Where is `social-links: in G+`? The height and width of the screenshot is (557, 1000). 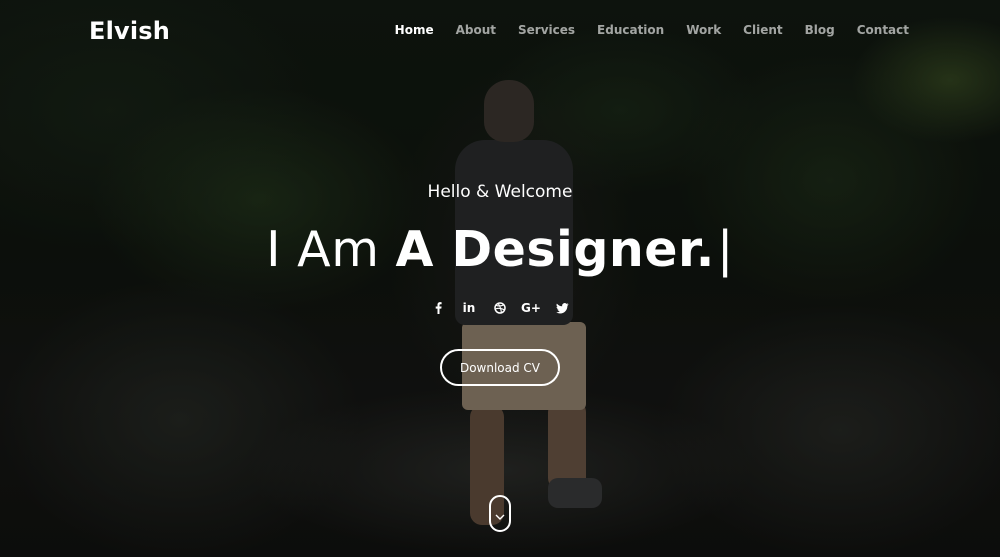 social-links: in G+ is located at coordinates (500, 308).